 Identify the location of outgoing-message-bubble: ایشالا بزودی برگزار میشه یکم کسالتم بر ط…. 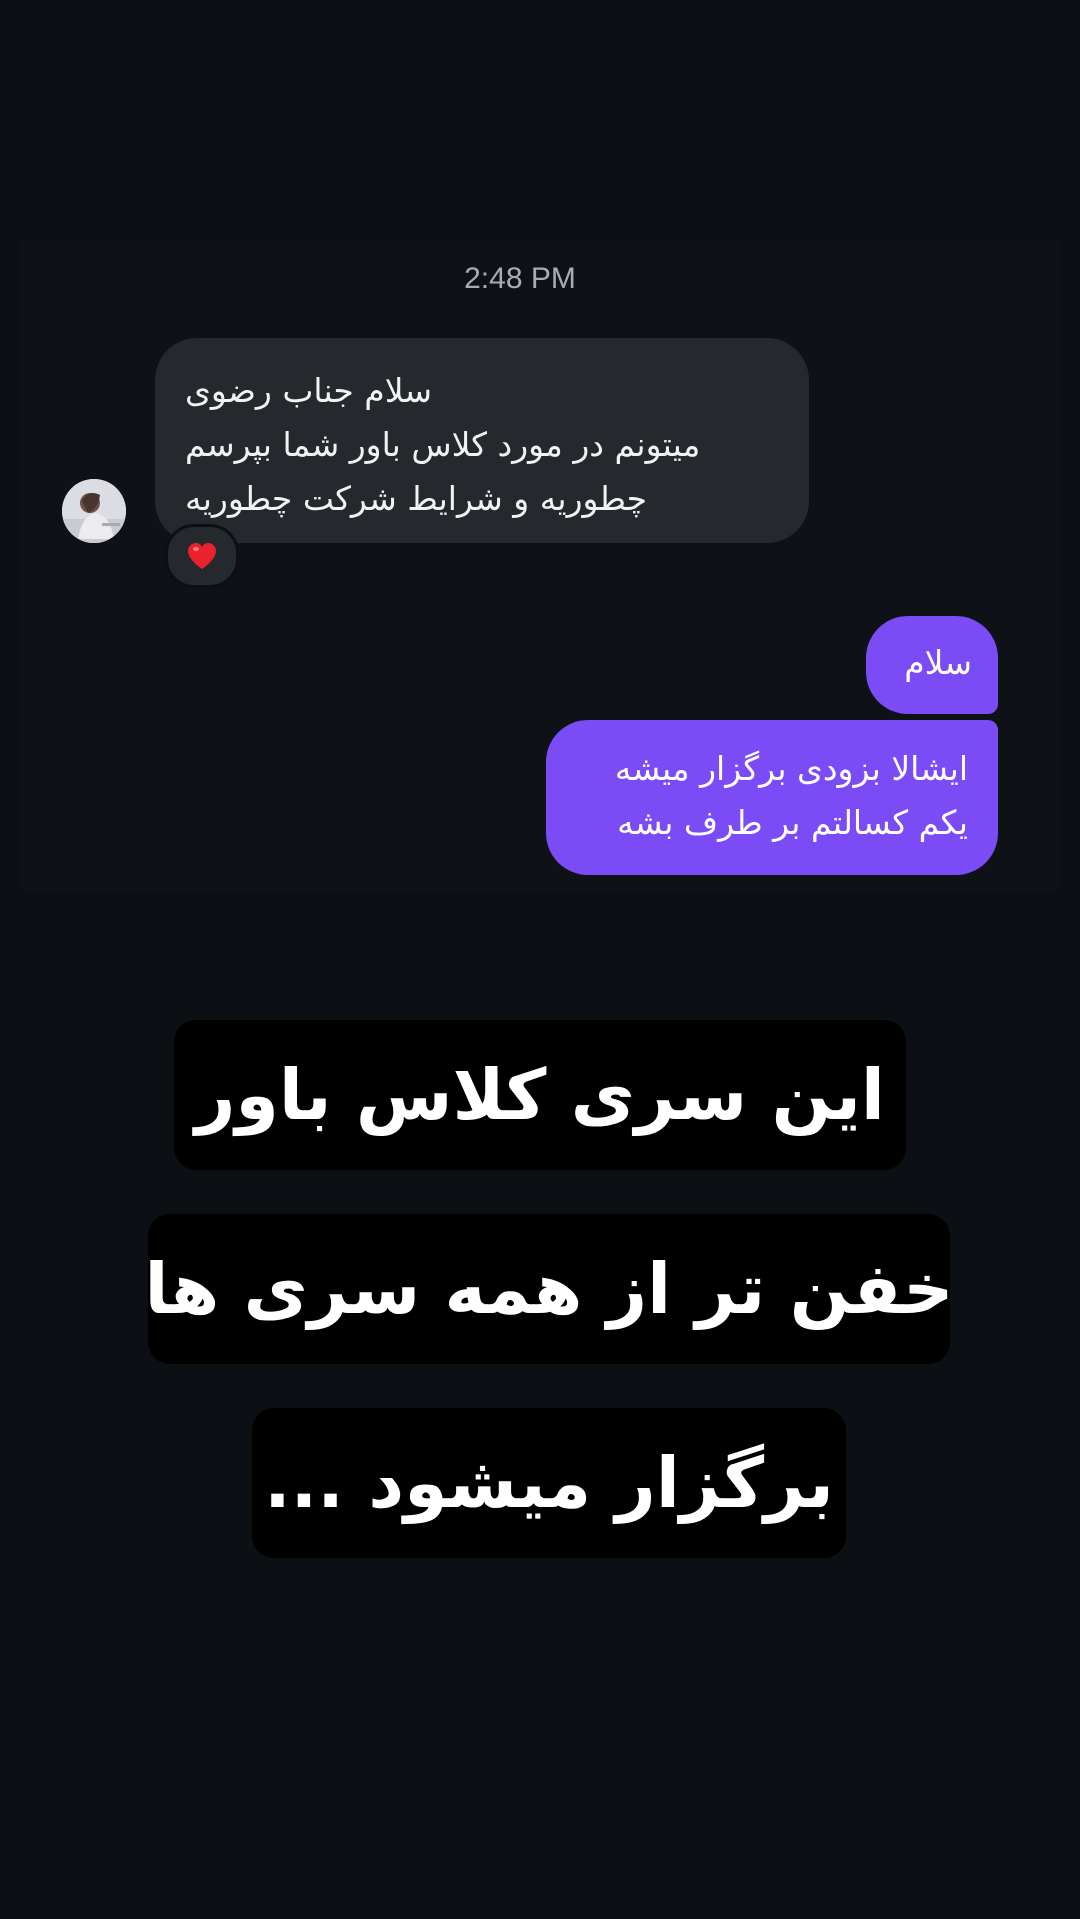
(772, 797).